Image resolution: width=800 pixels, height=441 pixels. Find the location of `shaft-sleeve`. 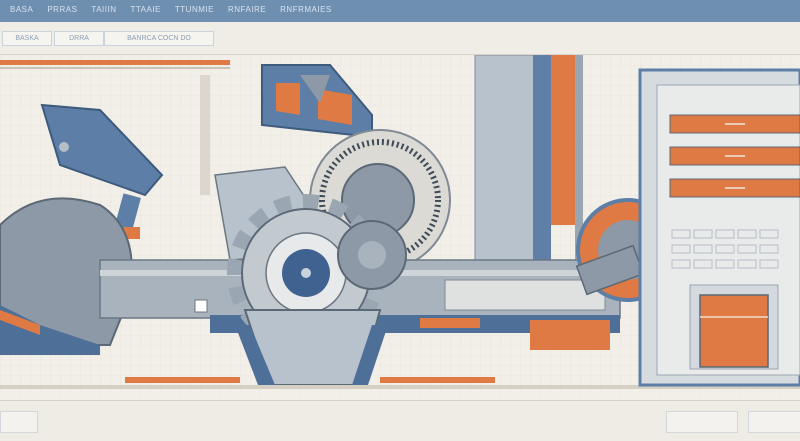

shaft-sleeve is located at coordinates (525, 295).